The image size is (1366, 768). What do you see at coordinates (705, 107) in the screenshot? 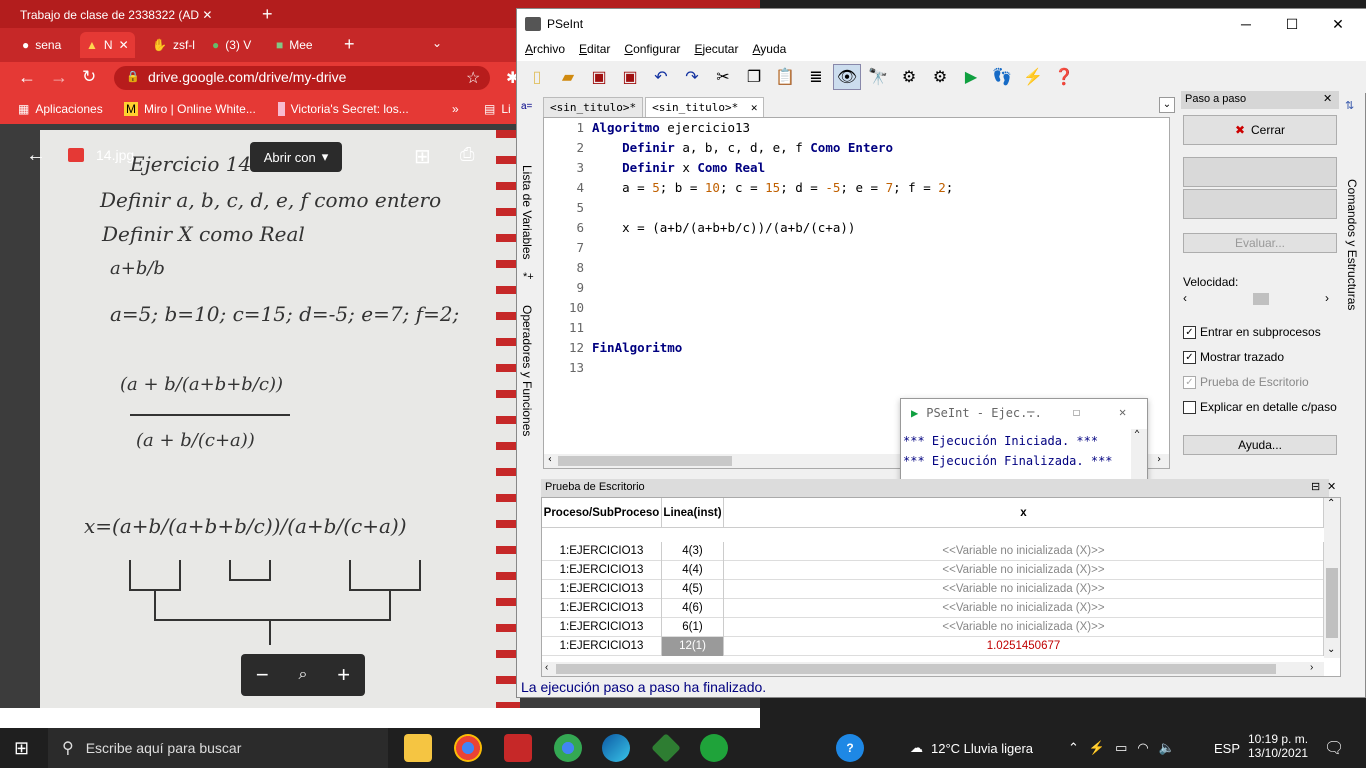
I see `tab-sin-titulo-2: <sin_titulo>* ✕` at bounding box center [705, 107].